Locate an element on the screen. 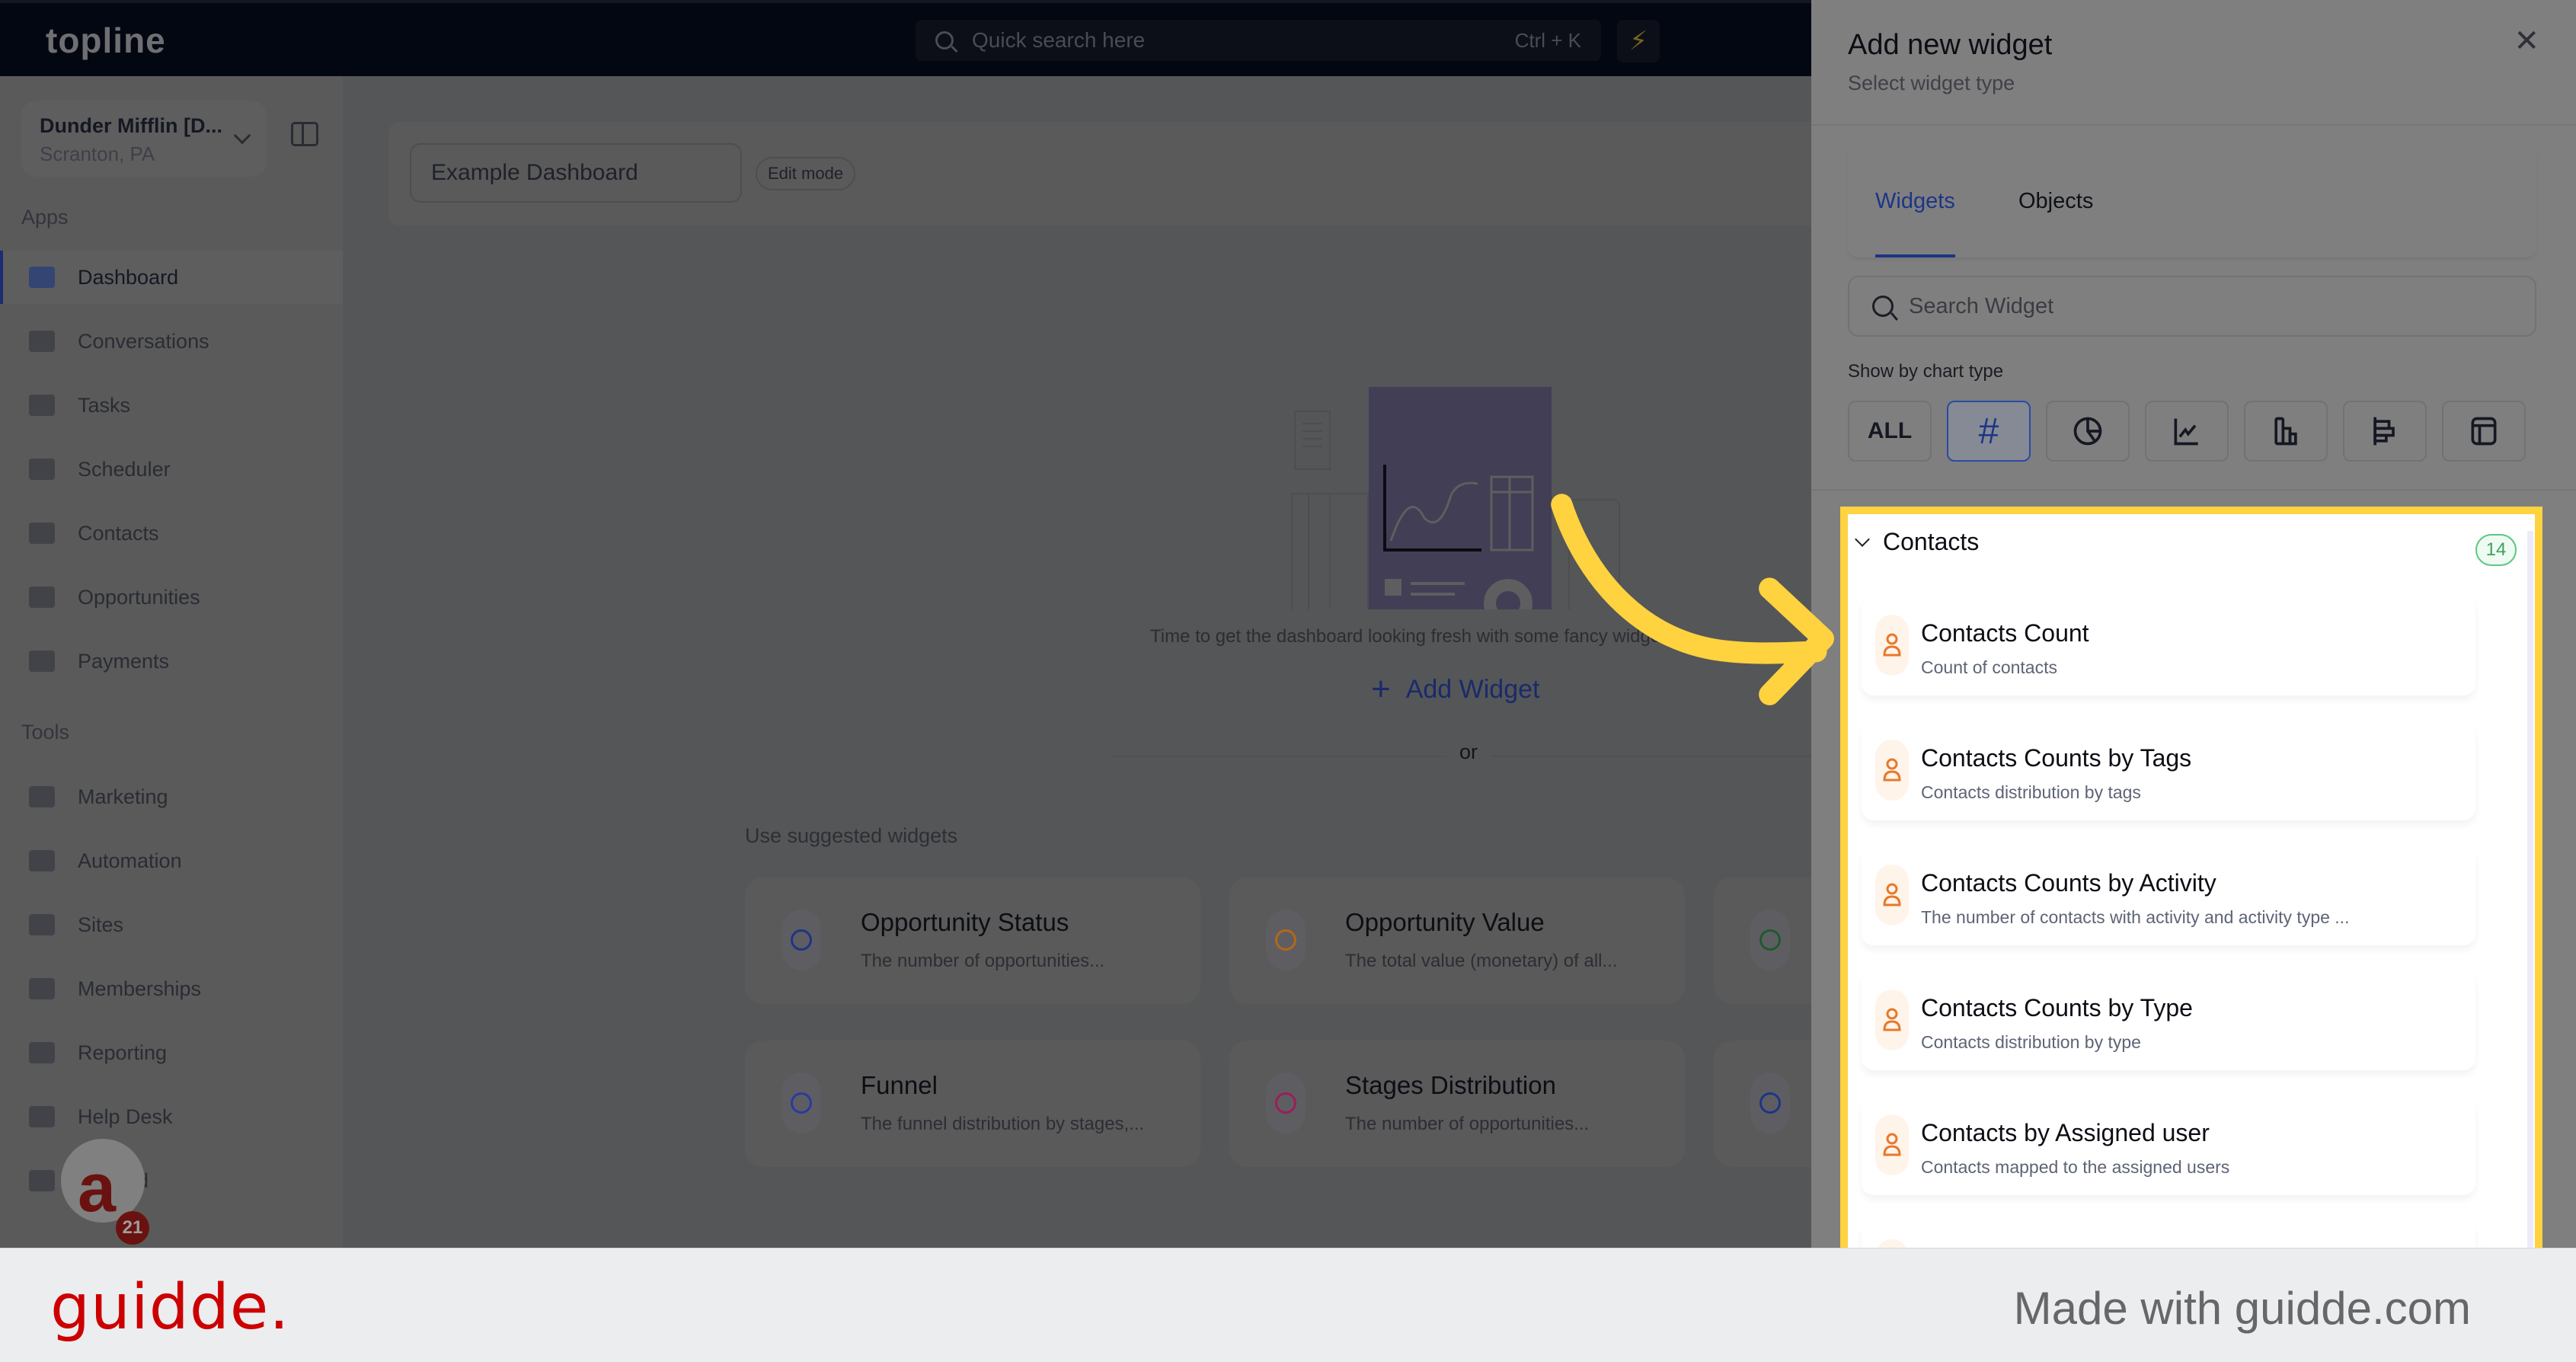 This screenshot has height=1362, width=2576. quick-search-input: Quick search here Ctrl + K is located at coordinates (1259, 40).